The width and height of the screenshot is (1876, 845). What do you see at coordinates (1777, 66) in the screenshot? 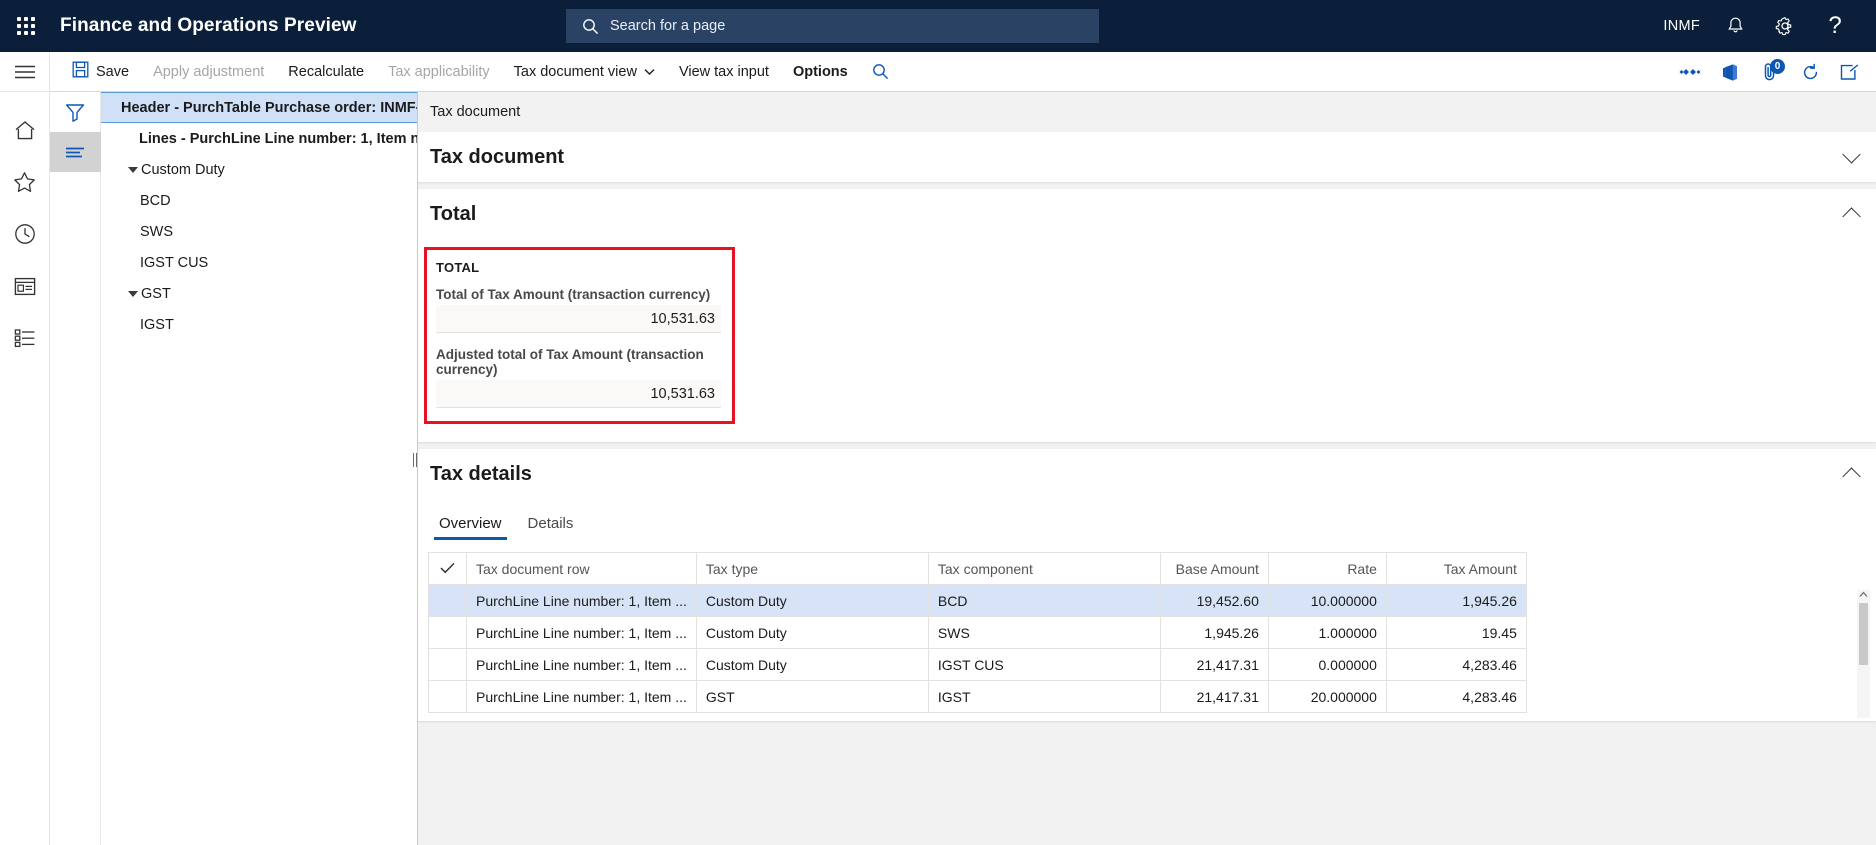
I see `attachments-badge: 0` at bounding box center [1777, 66].